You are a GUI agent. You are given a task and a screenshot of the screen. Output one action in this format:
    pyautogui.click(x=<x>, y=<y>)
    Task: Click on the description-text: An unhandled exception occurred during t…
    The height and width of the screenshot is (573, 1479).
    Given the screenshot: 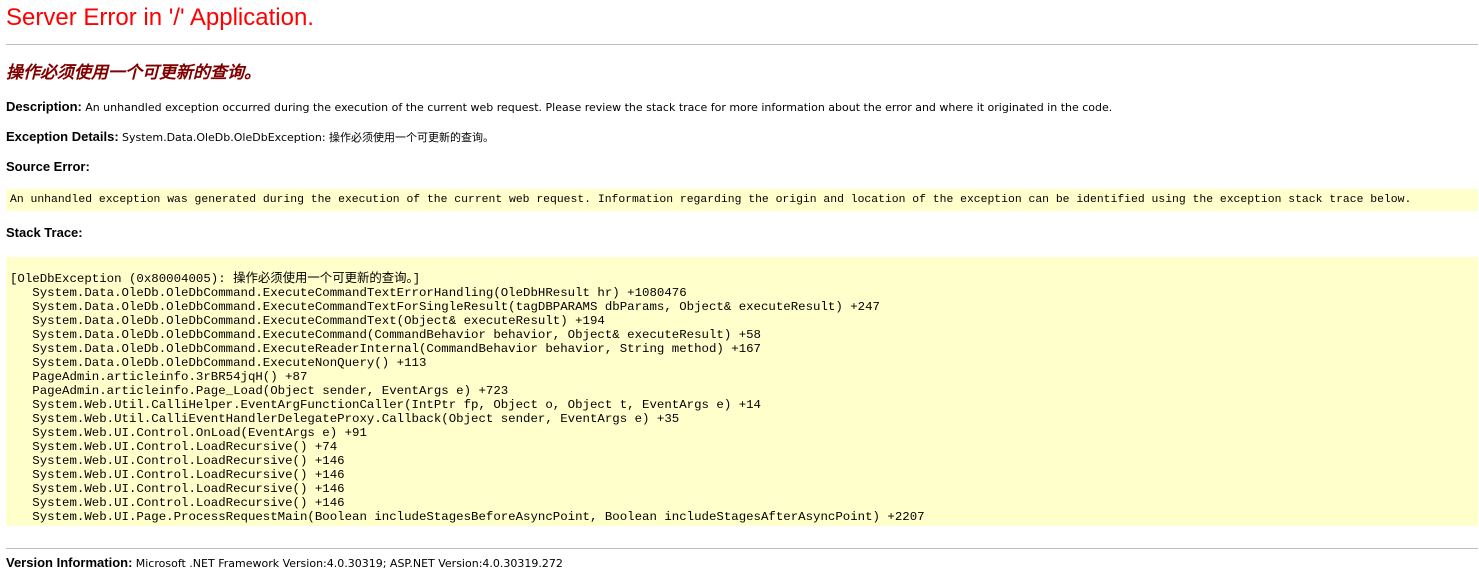 What is the action you would take?
    pyautogui.click(x=599, y=107)
    